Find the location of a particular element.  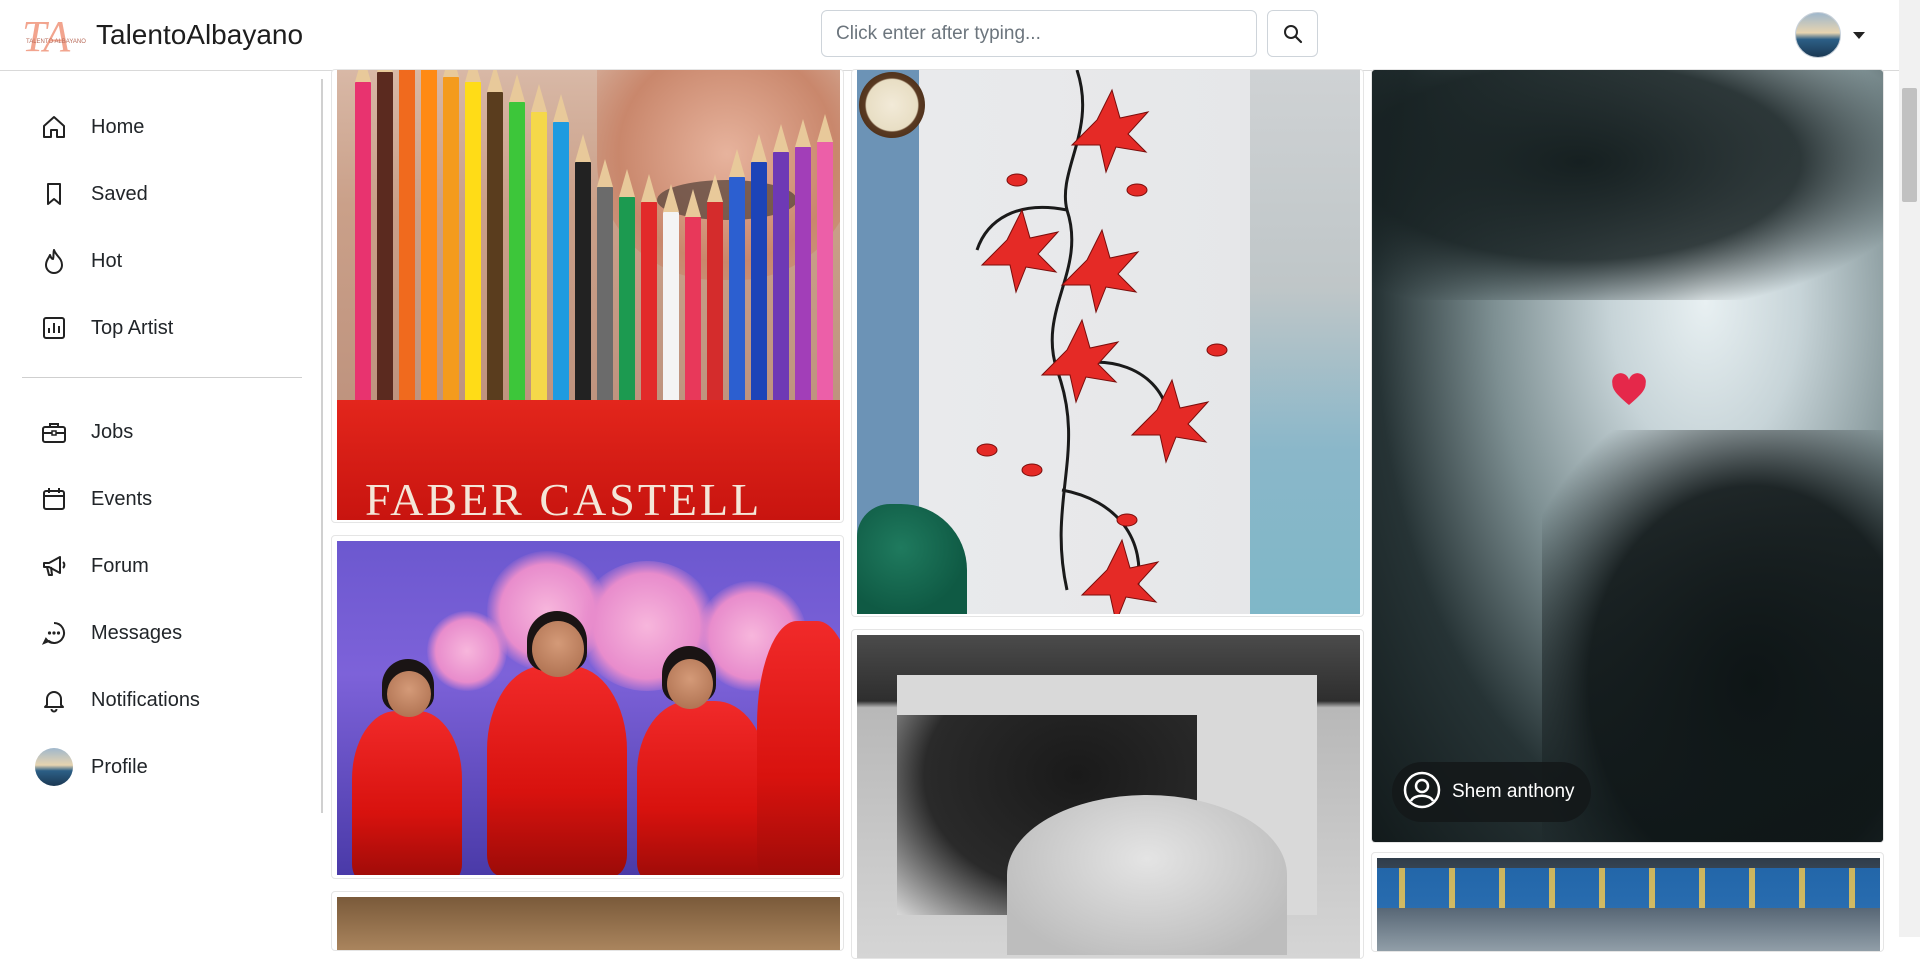

search-button is located at coordinates (1292, 33).